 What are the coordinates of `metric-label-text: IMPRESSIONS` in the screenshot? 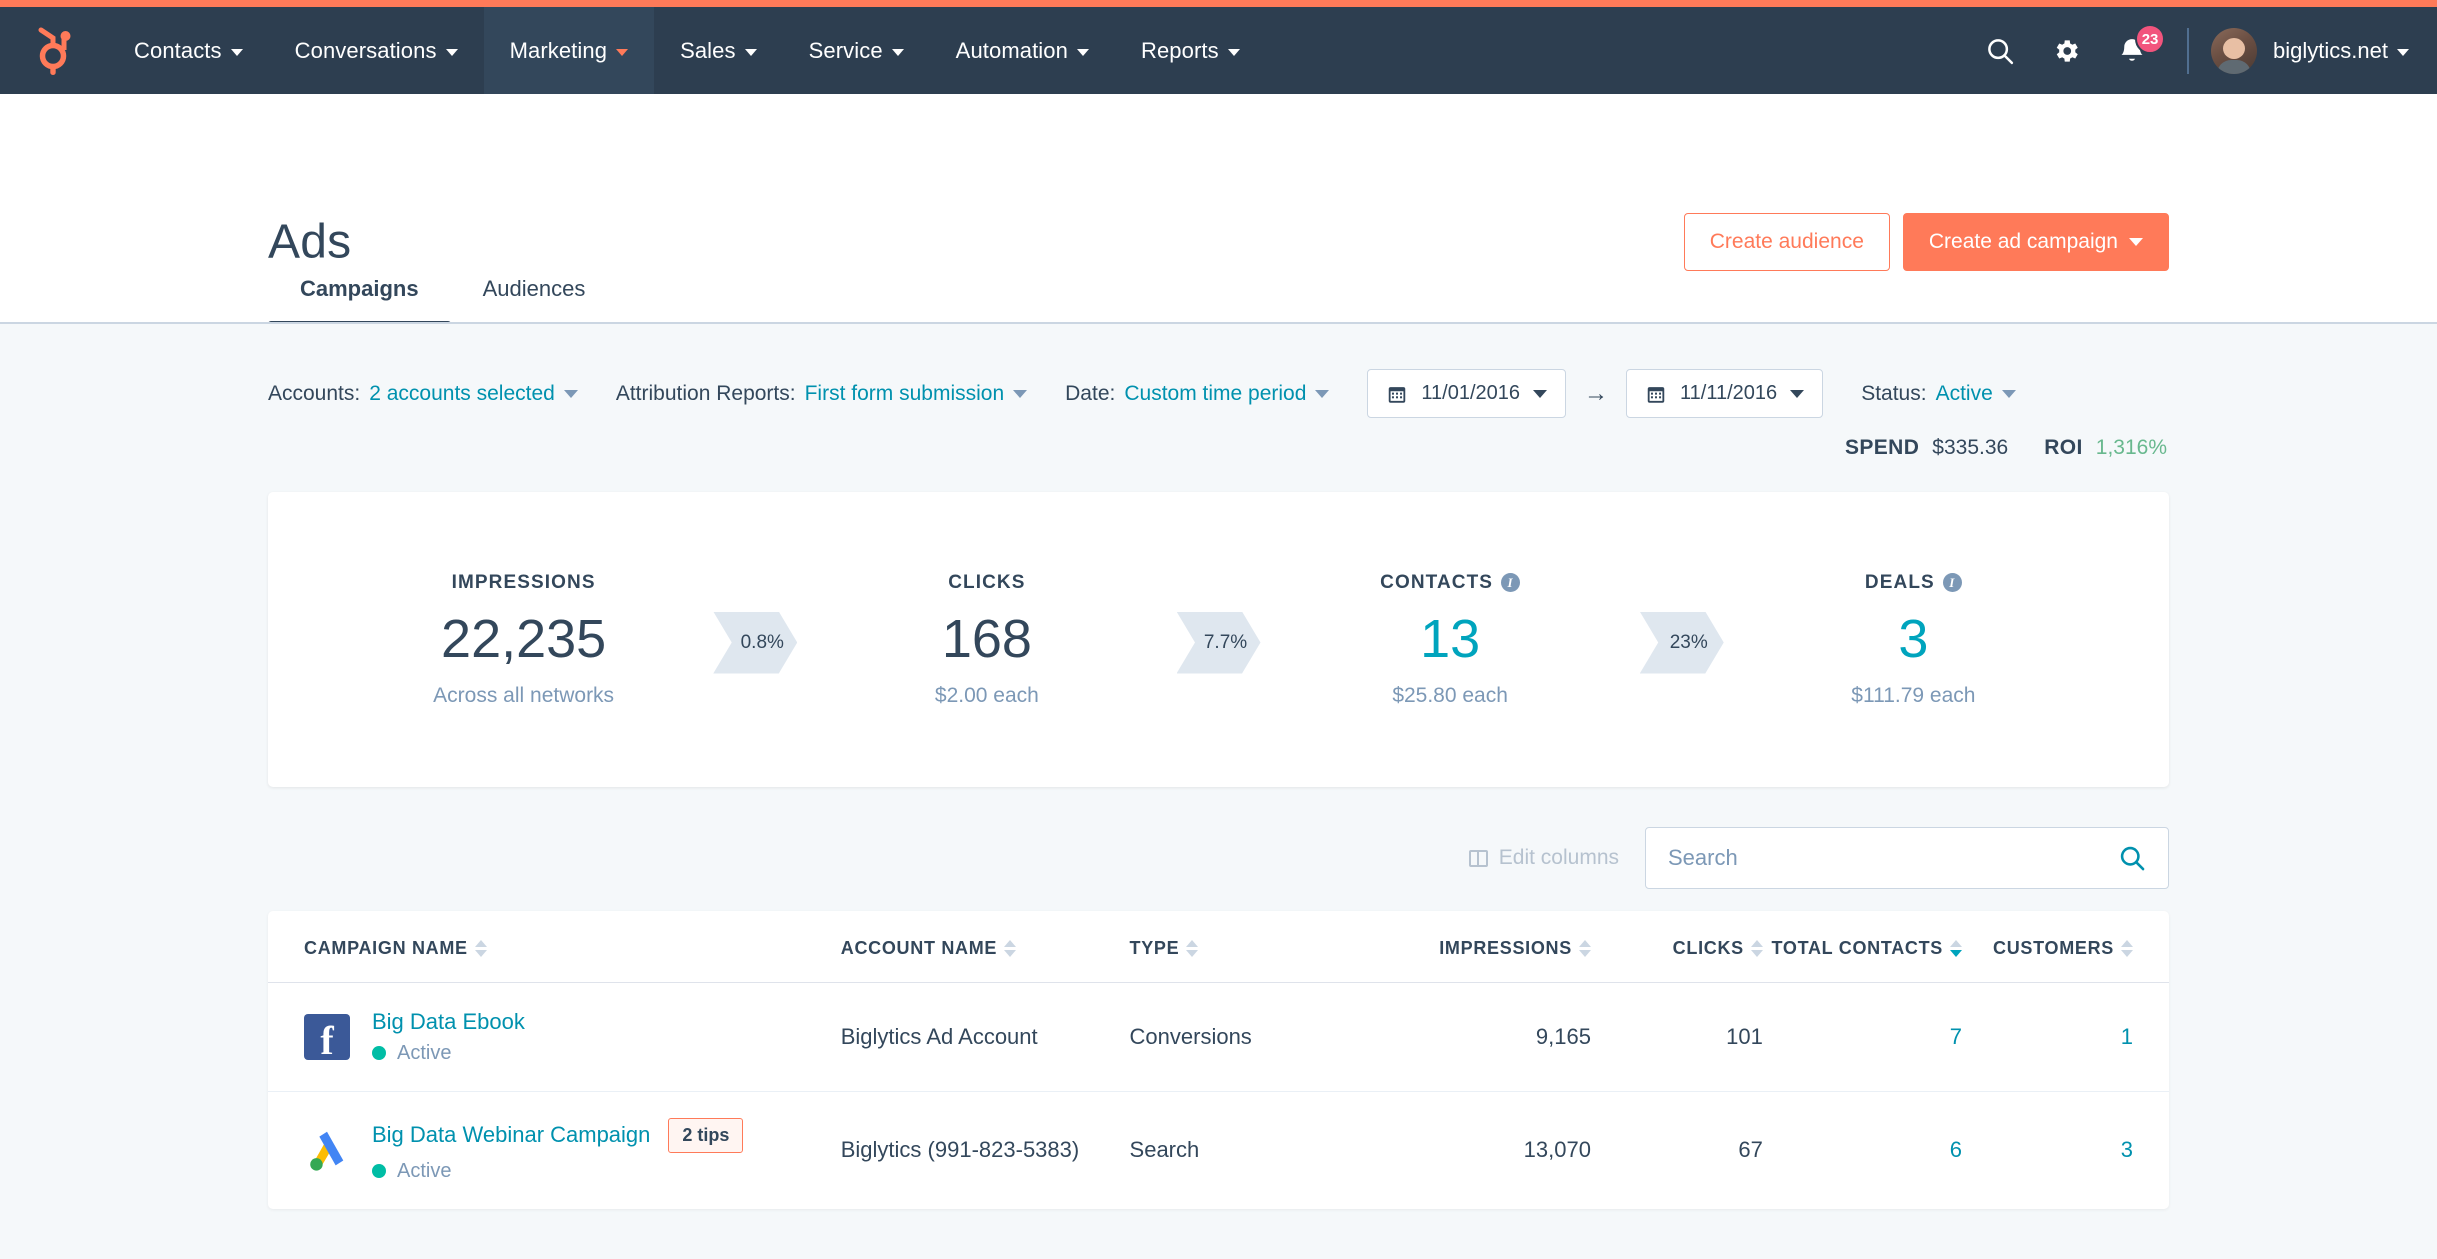 It's located at (523, 582).